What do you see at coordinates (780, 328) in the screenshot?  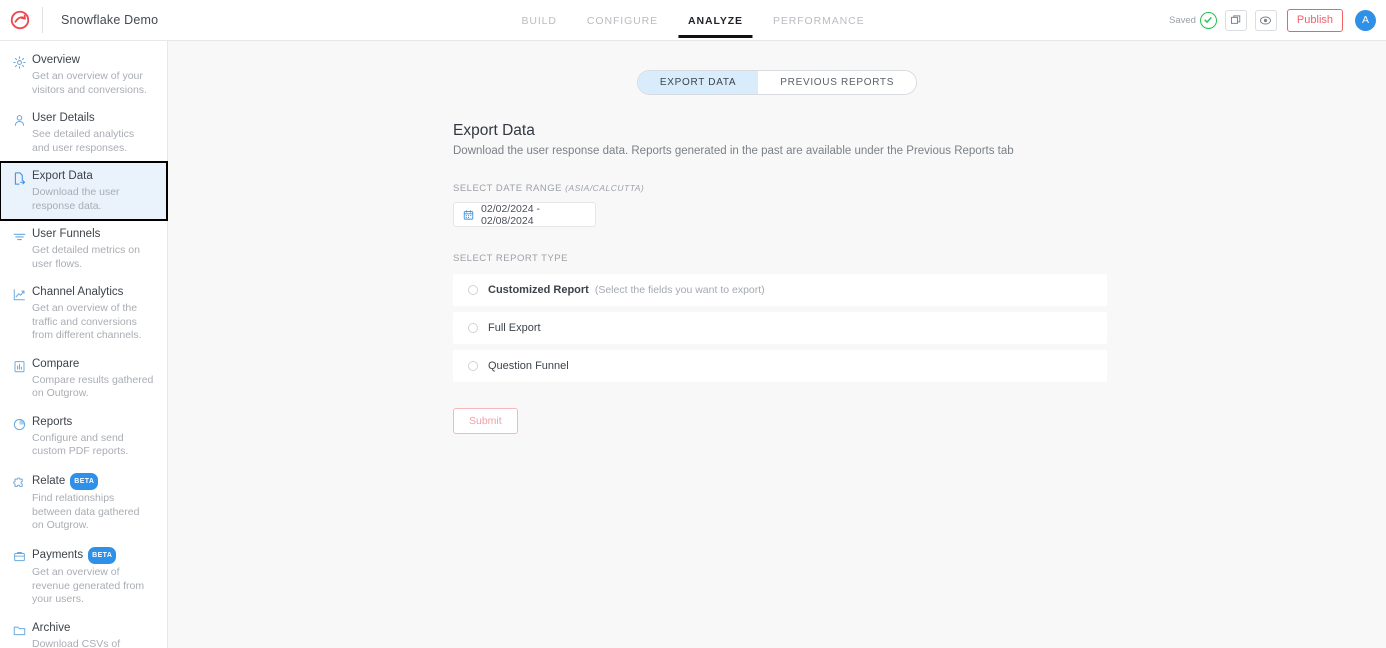 I see `option-full-export: Full Export` at bounding box center [780, 328].